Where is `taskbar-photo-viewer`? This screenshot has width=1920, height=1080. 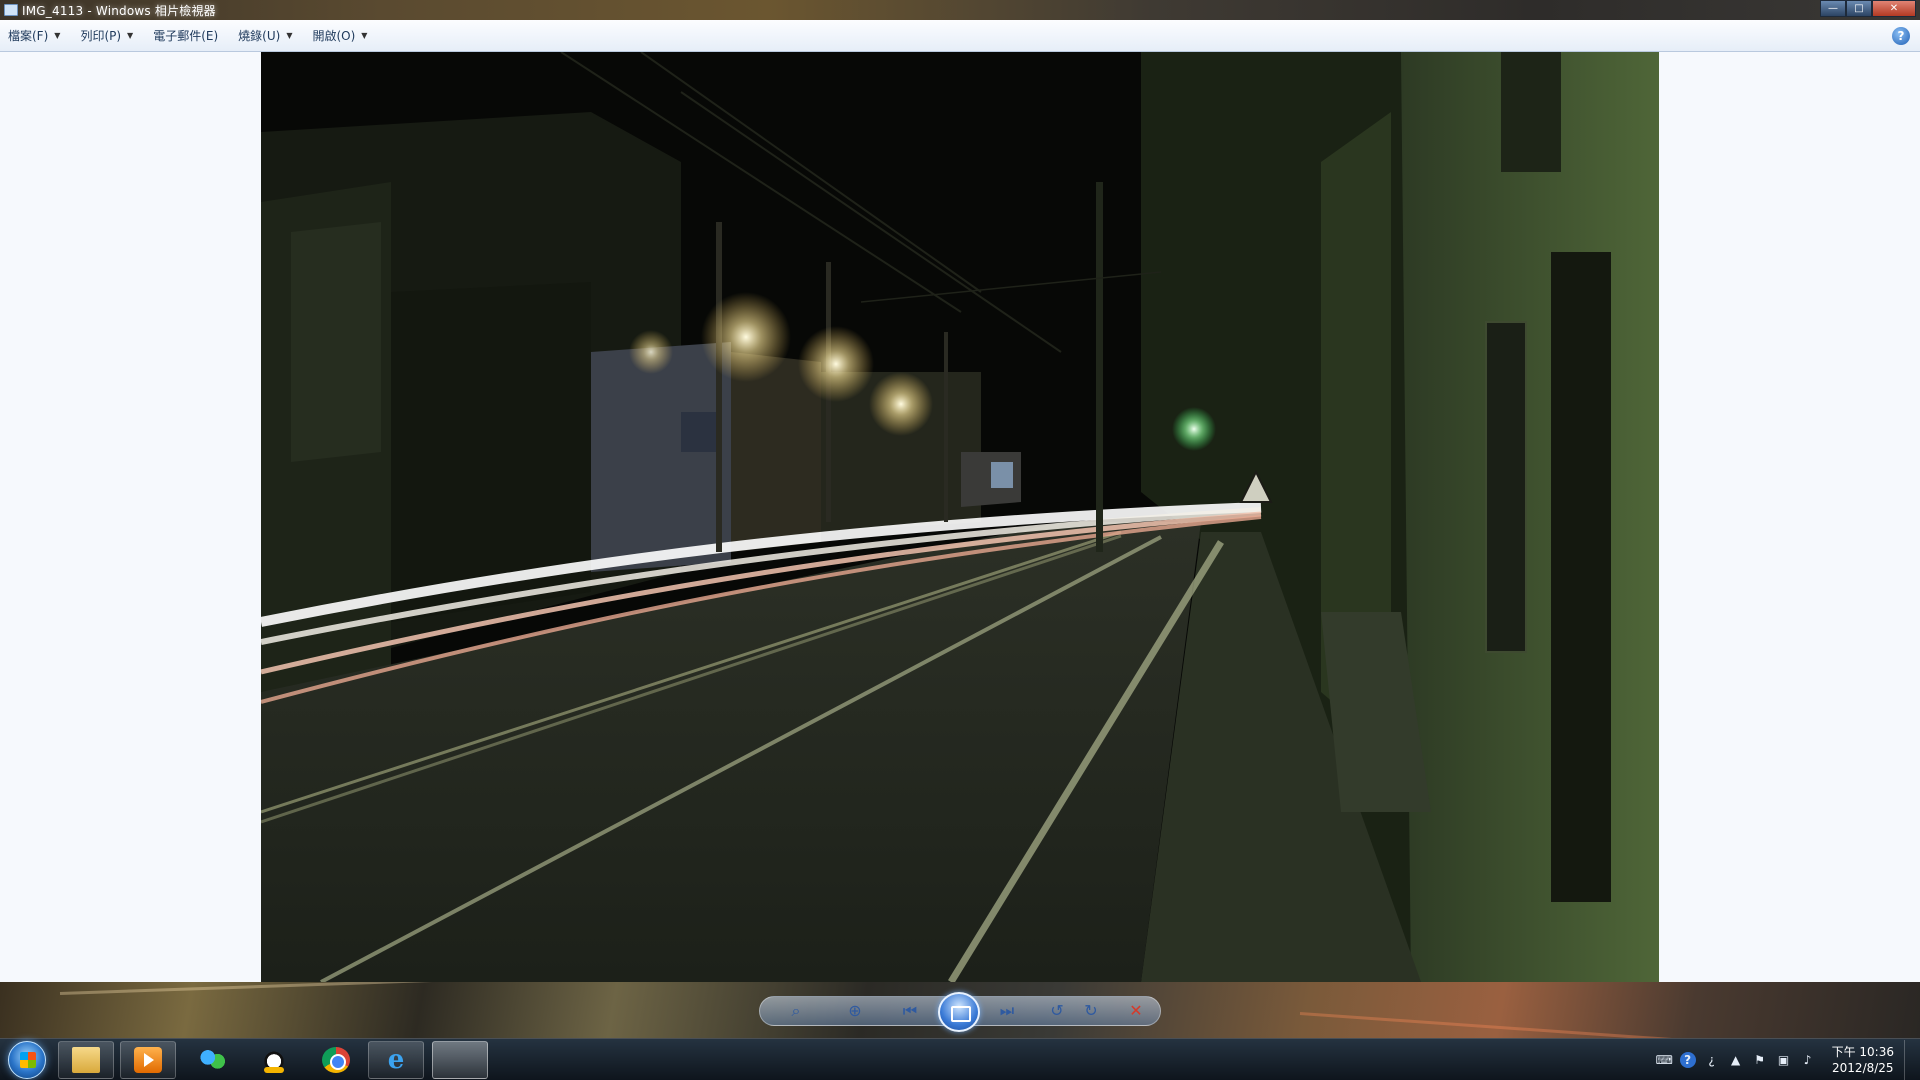
taskbar-photo-viewer is located at coordinates (460, 1060).